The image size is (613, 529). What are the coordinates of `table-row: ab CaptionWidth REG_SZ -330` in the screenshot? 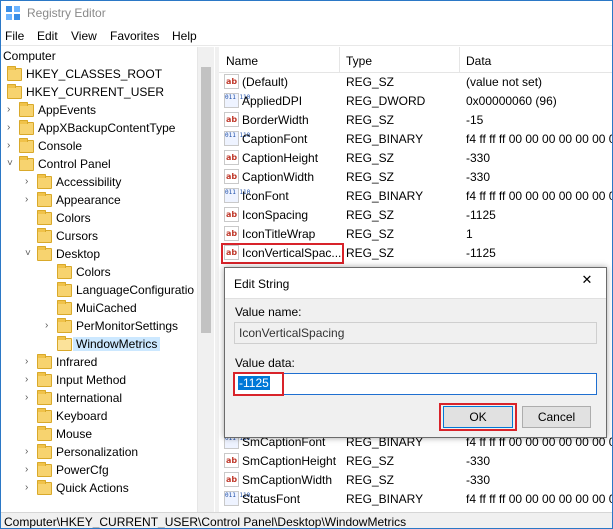 It's located at (415, 177).